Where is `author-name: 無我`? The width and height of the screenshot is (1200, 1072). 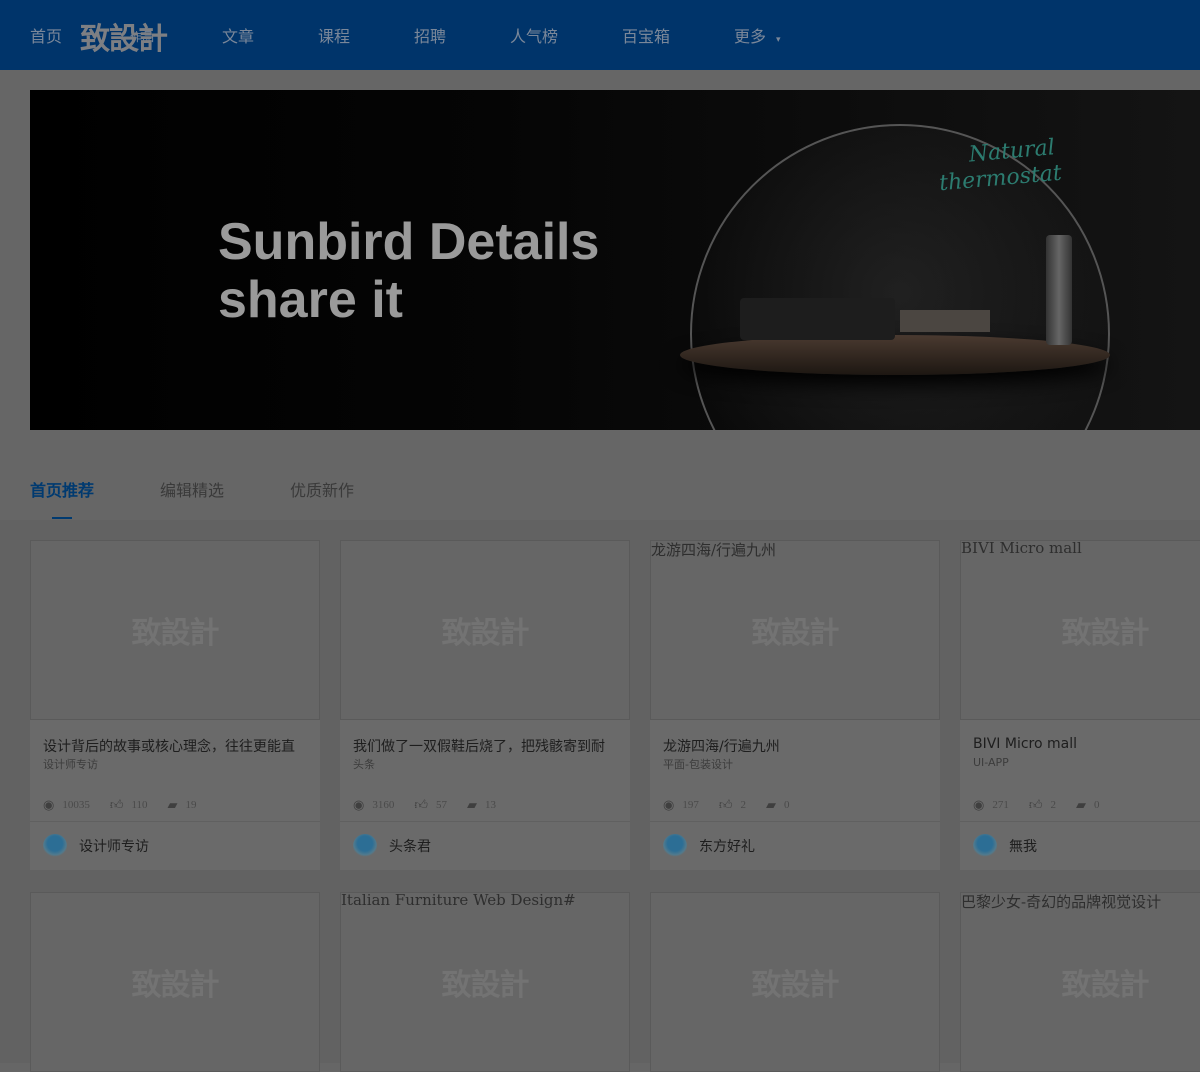 author-name: 無我 is located at coordinates (1023, 846).